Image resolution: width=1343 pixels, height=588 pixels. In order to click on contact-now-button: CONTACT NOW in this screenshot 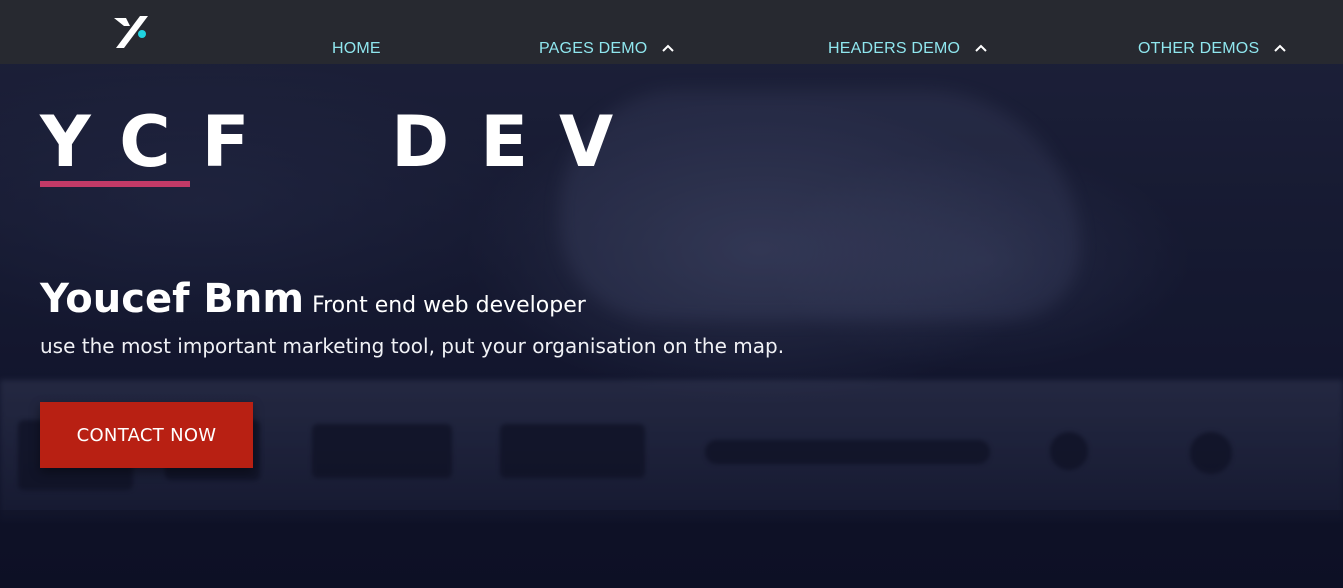, I will do `click(146, 435)`.